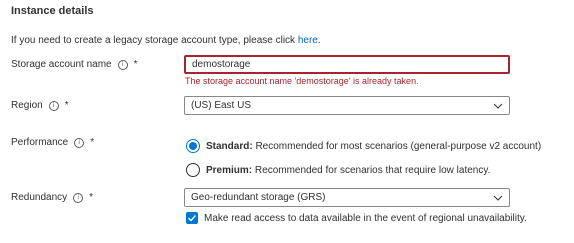  Describe the element at coordinates (347, 197) in the screenshot. I see `redundancy-dropdown: Geo-redundant storage (GRS)` at that location.